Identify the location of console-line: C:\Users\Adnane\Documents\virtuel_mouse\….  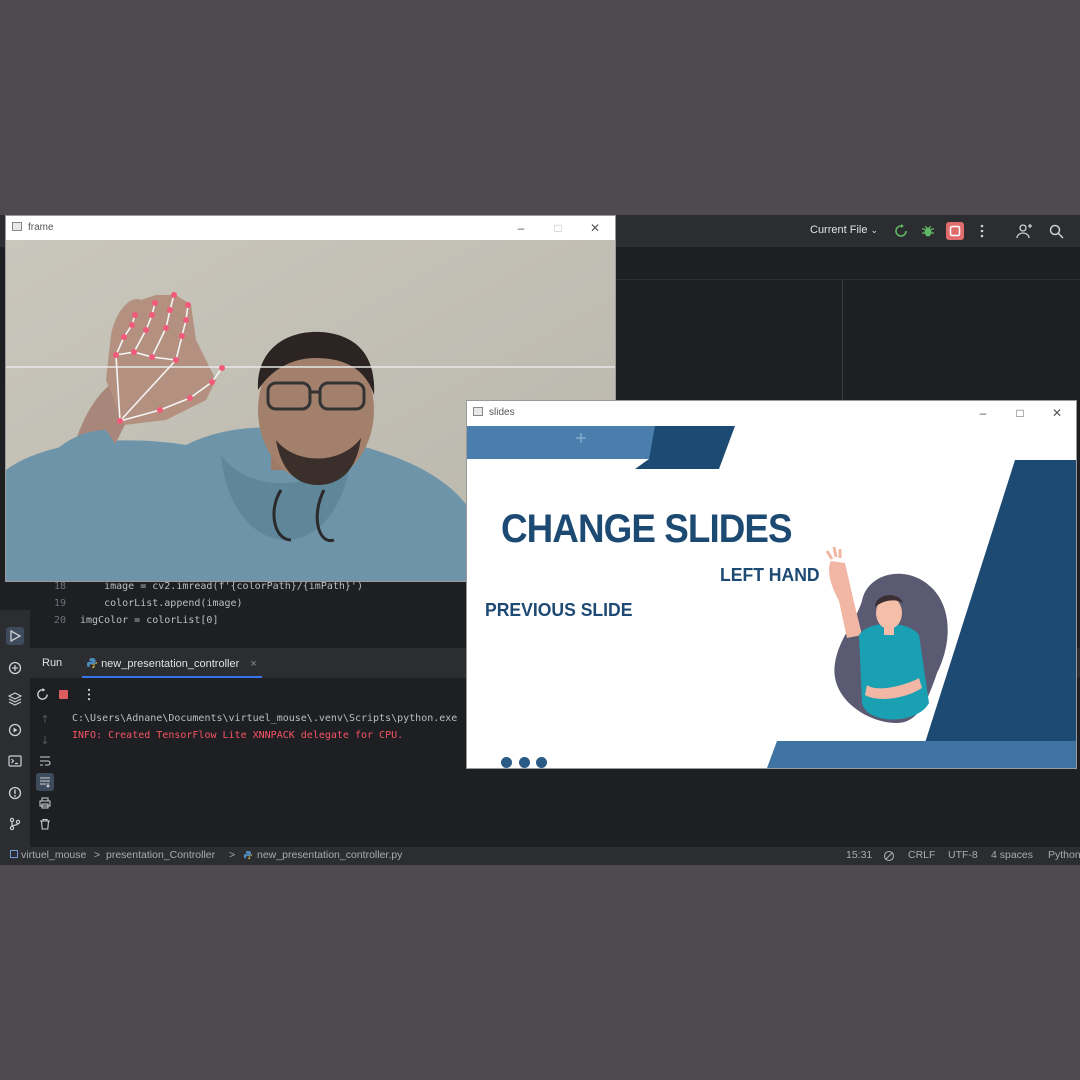
(264, 718).